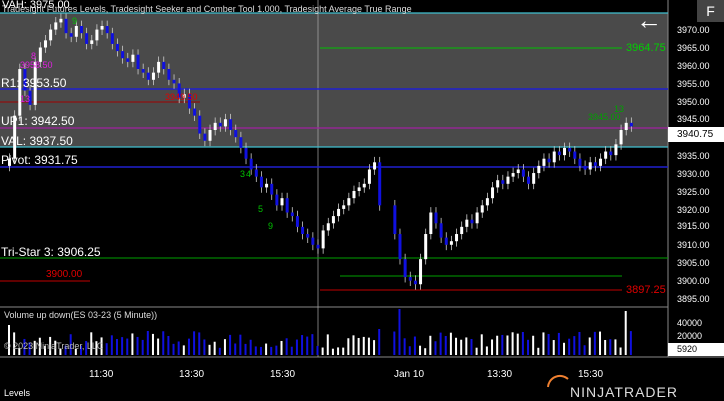 The image size is (724, 401). Describe the element at coordinates (243, 174) in the screenshot. I see `green-marker-3: 3` at that location.